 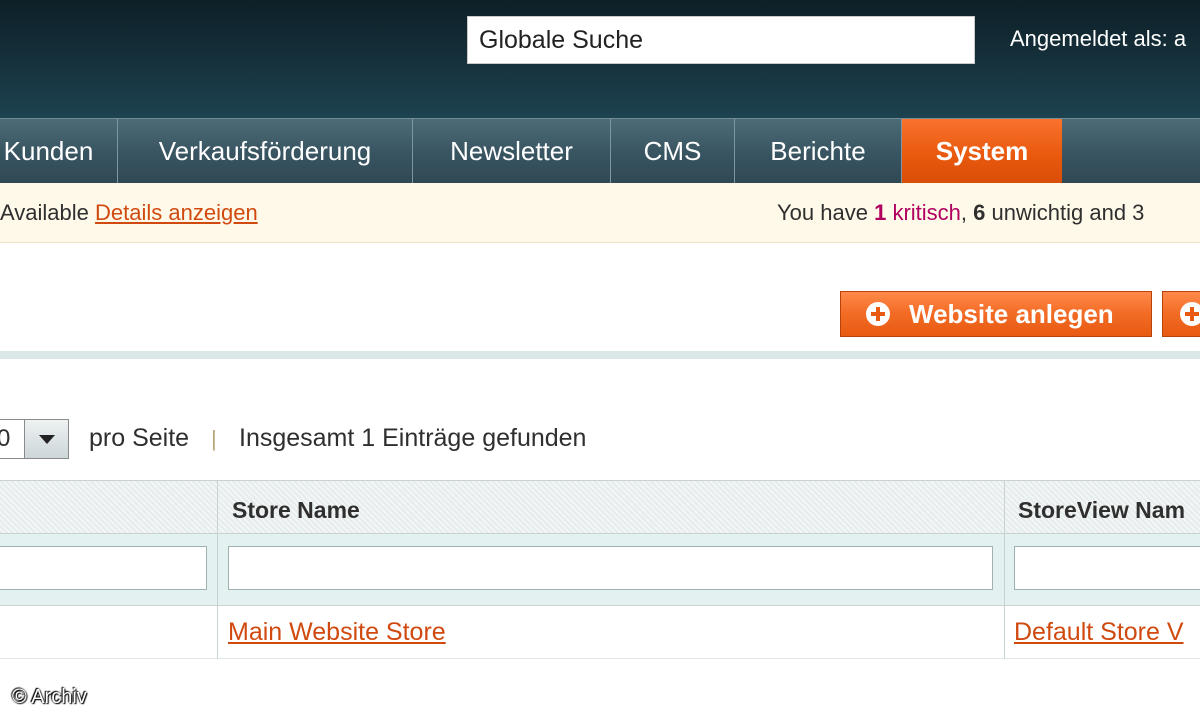 What do you see at coordinates (5, 438) in the screenshot?
I see `per-page-value: 0` at bounding box center [5, 438].